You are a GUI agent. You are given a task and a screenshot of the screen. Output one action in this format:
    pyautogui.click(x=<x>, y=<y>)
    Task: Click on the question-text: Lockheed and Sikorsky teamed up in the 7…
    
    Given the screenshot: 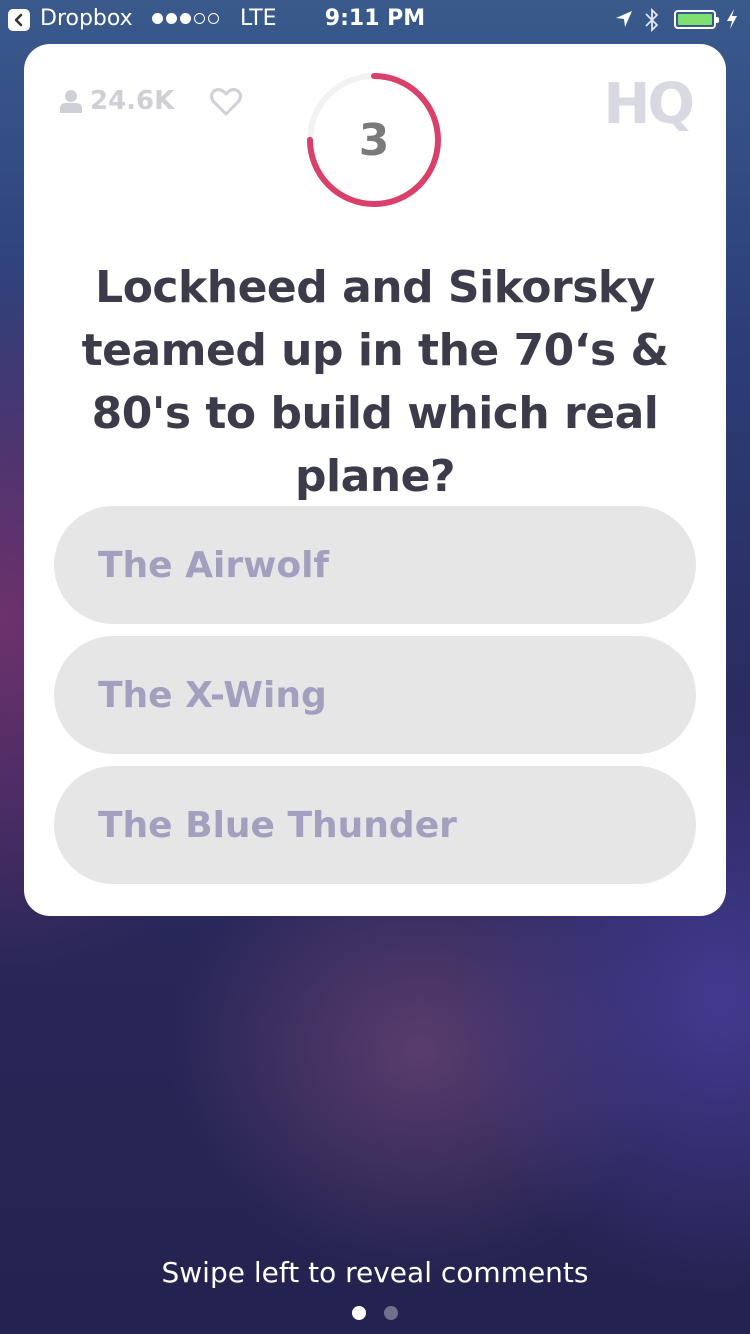 What is the action you would take?
    pyautogui.click(x=375, y=382)
    